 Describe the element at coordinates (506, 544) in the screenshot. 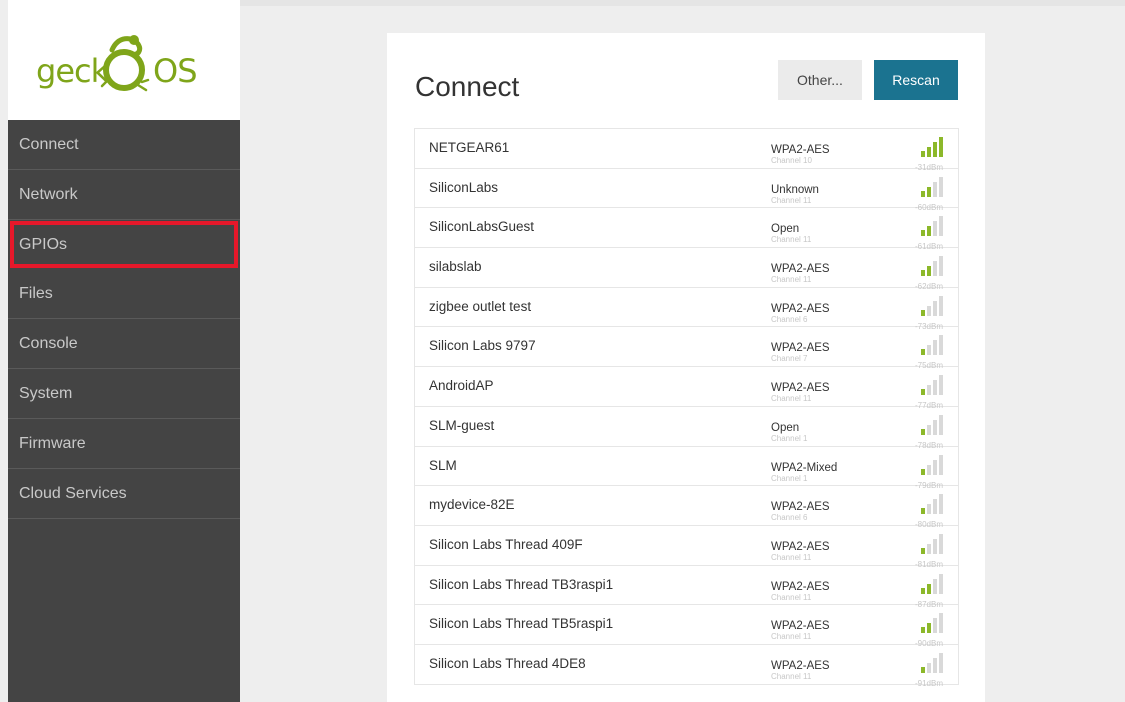

I see `network-ssid: Silicon Labs Thread 409F` at that location.